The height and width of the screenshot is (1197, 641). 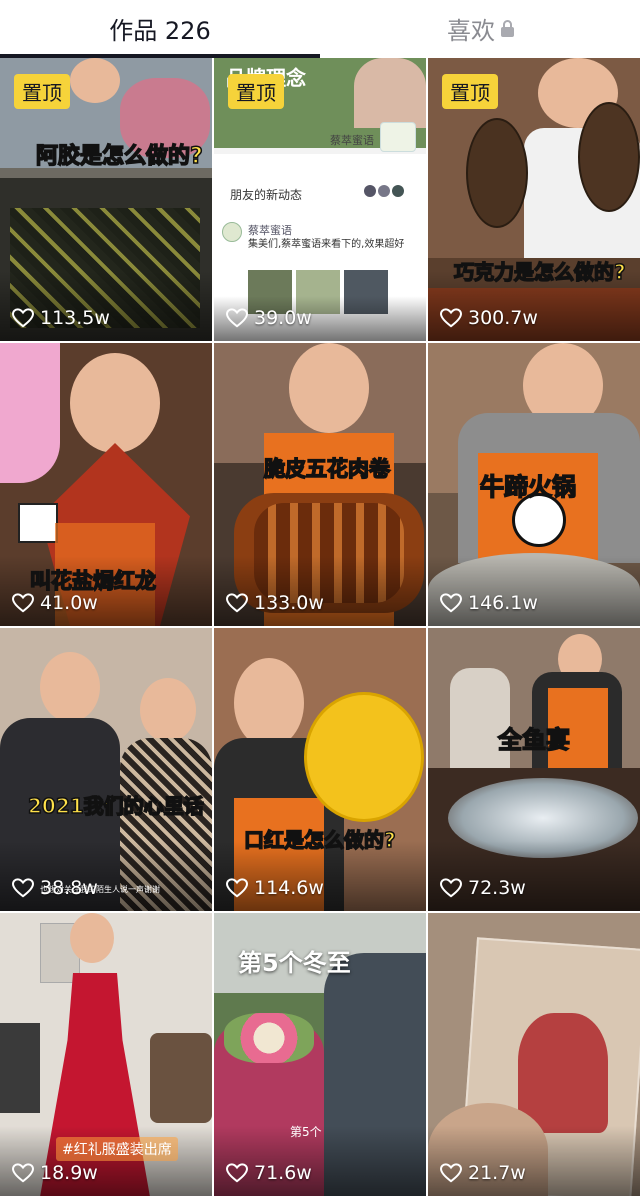 What do you see at coordinates (497, 888) in the screenshot?
I see `like-count-value: 72.3w` at bounding box center [497, 888].